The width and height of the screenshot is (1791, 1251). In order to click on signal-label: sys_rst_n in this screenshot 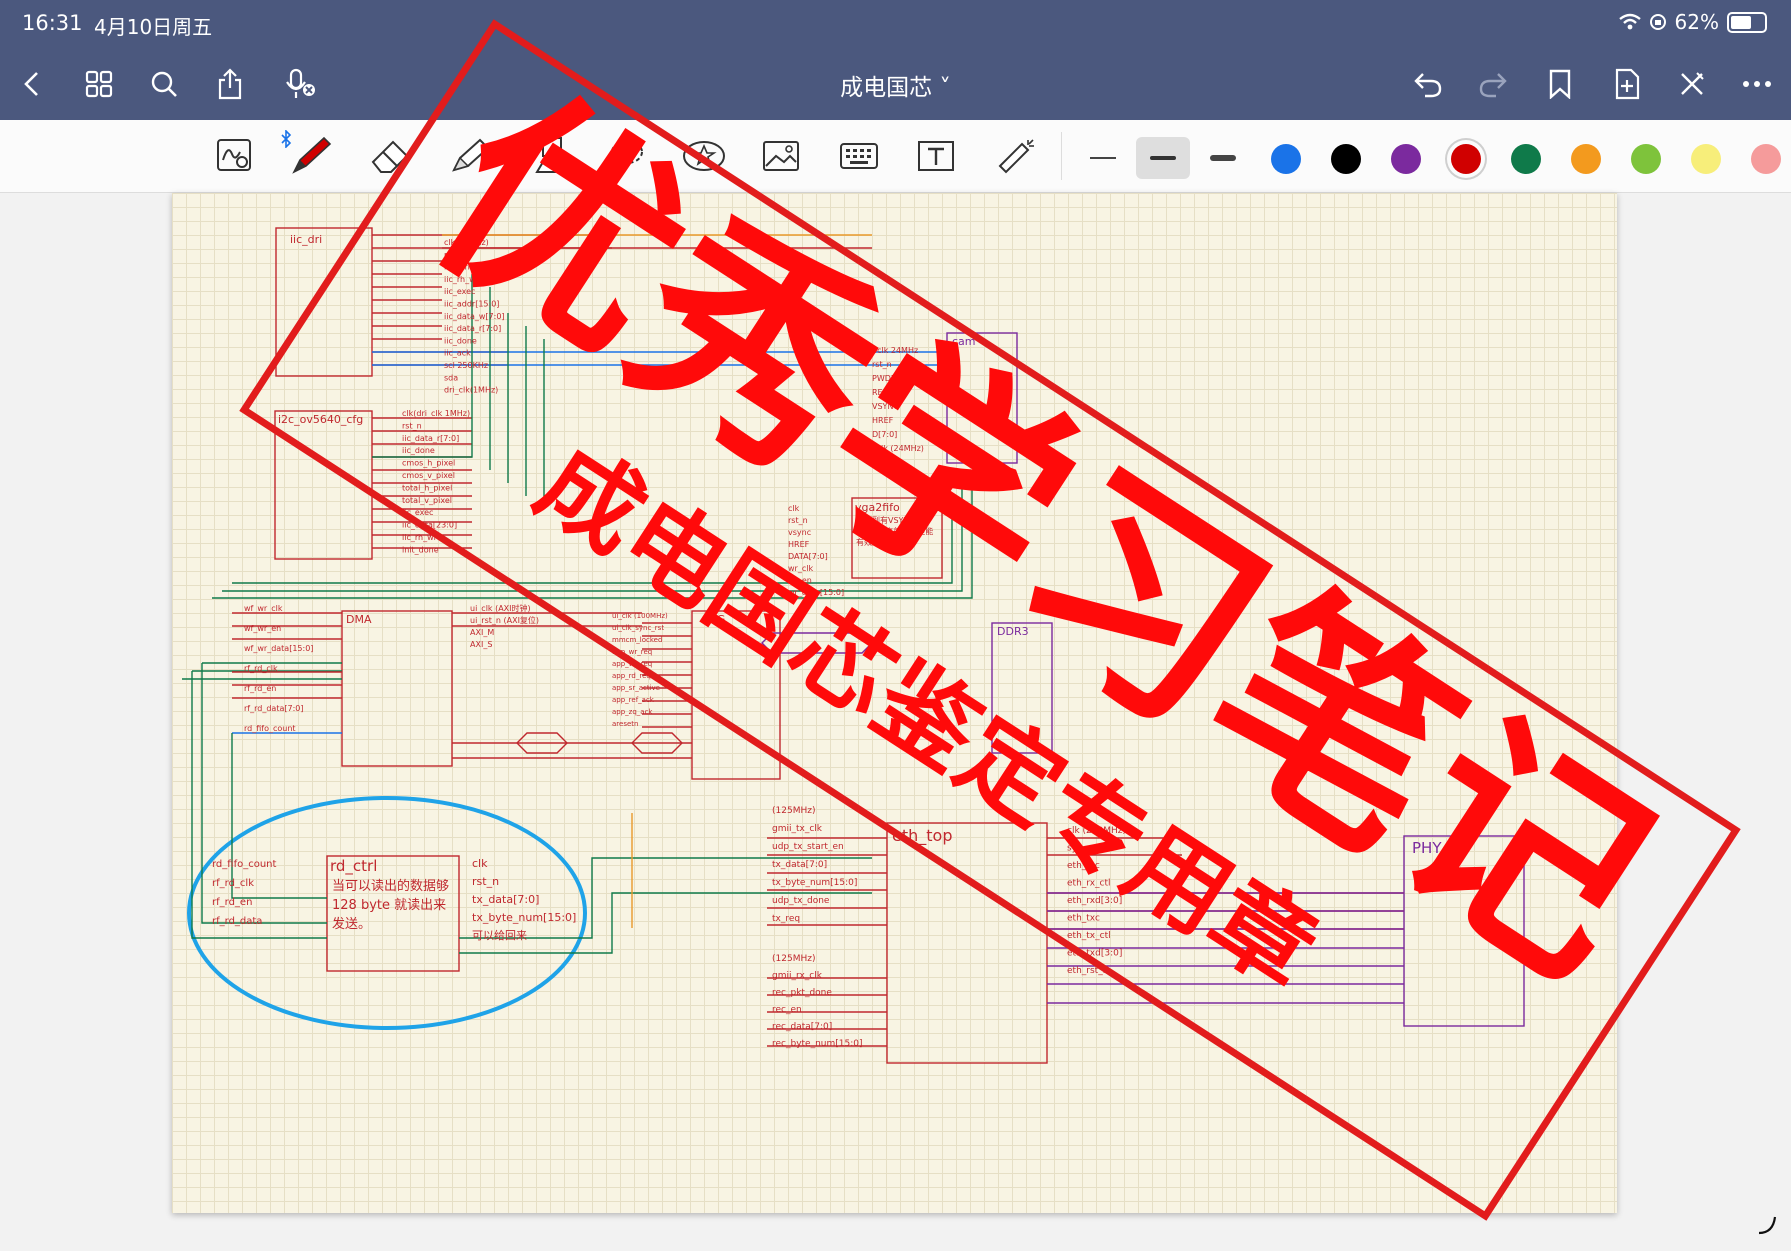, I will do `click(1087, 849)`.